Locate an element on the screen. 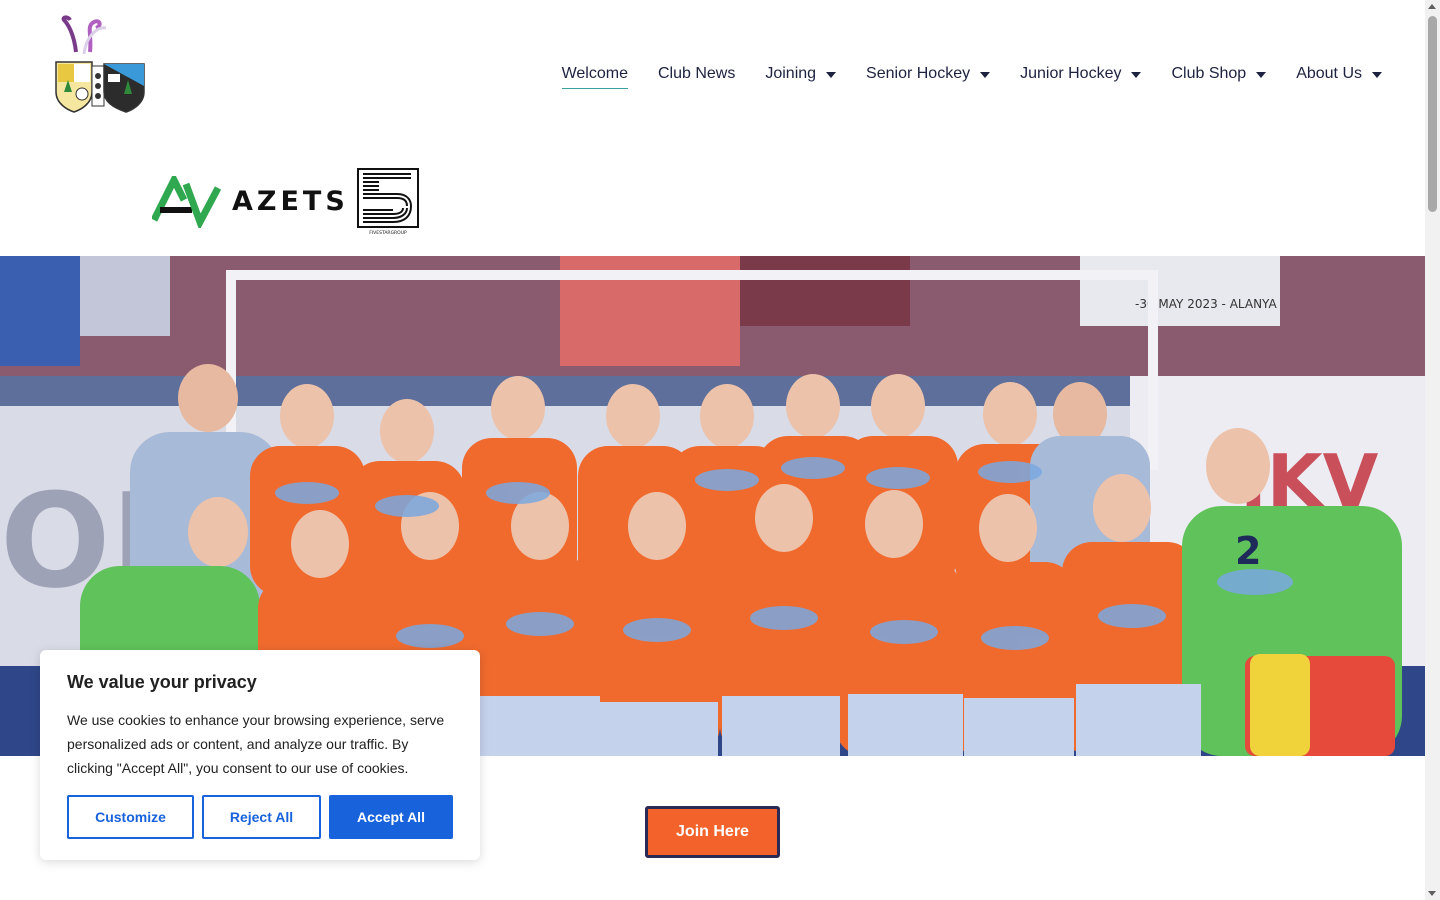 The image size is (1440, 900). nav-item-about-us: About Us is located at coordinates (1331, 74).